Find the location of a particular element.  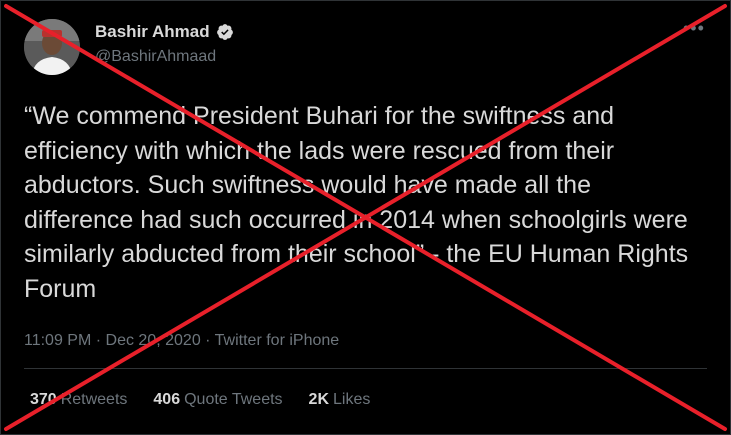

tweet-date: Dec 20, 2020 is located at coordinates (153, 340).